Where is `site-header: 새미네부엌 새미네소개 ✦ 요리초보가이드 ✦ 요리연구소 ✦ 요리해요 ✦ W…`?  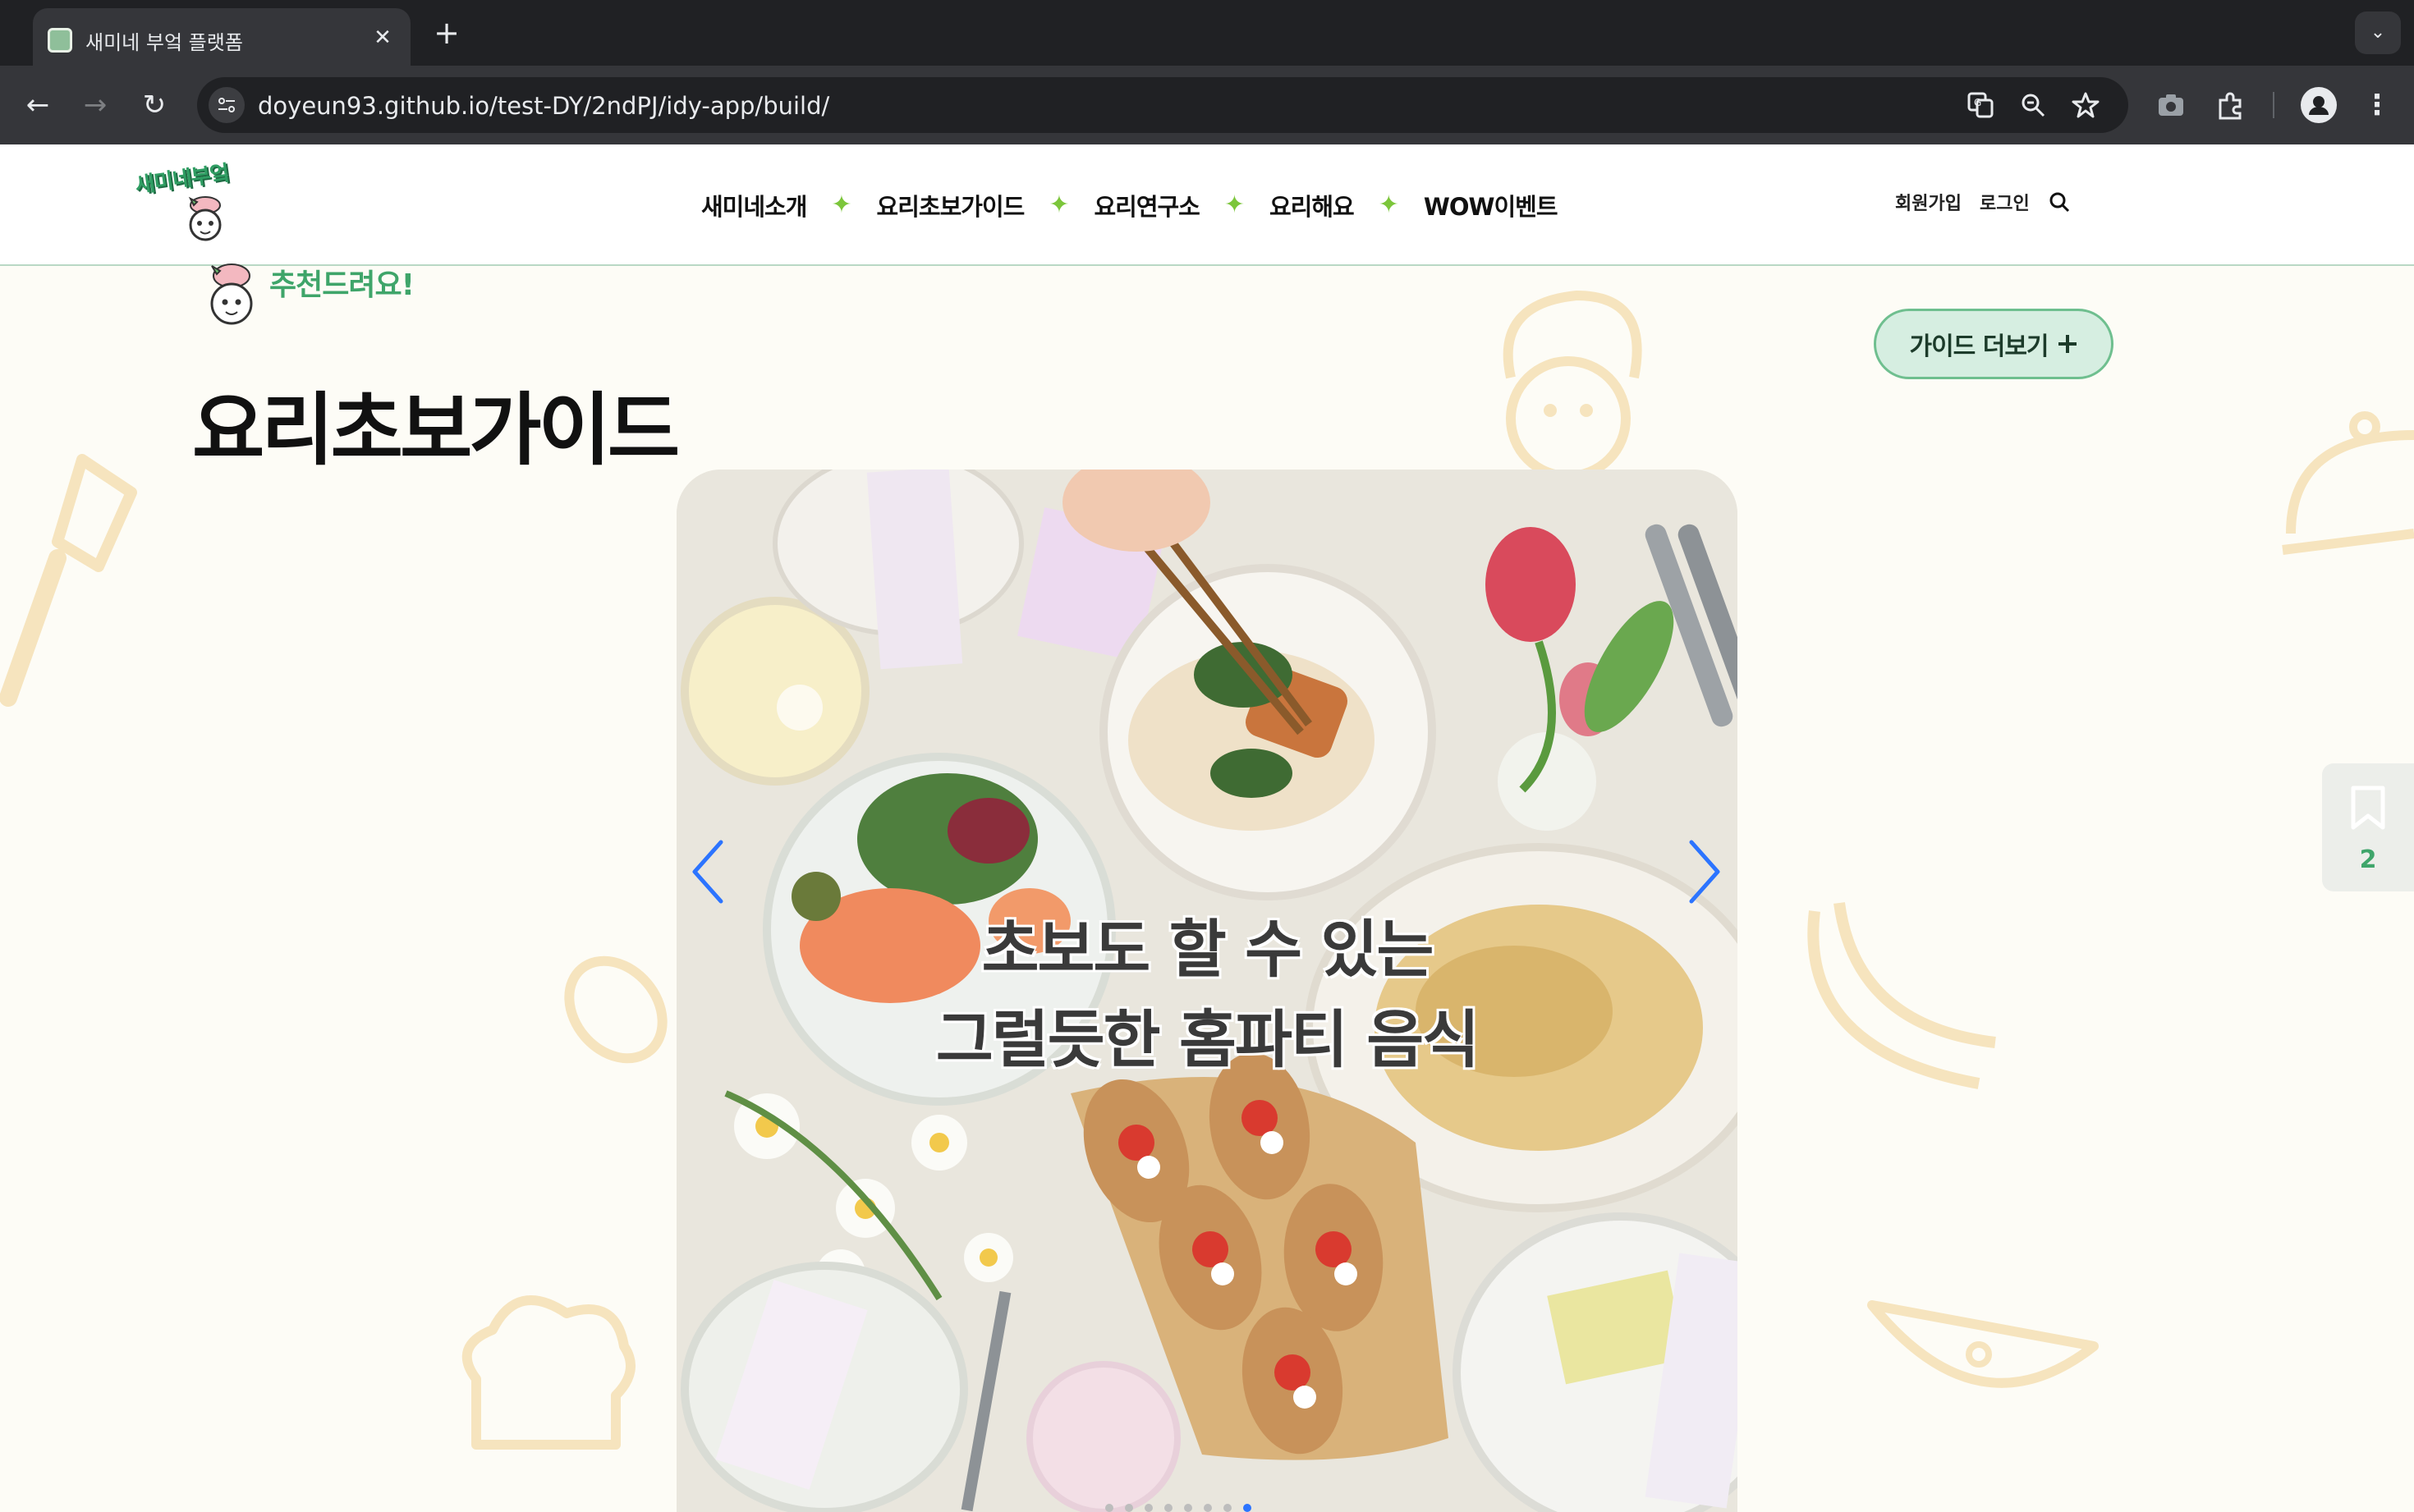
site-header: 새미네부엌 새미네소개 ✦ 요리초보가이드 ✦ 요리연구소 ✦ 요리해요 ✦ W… is located at coordinates (1207, 205).